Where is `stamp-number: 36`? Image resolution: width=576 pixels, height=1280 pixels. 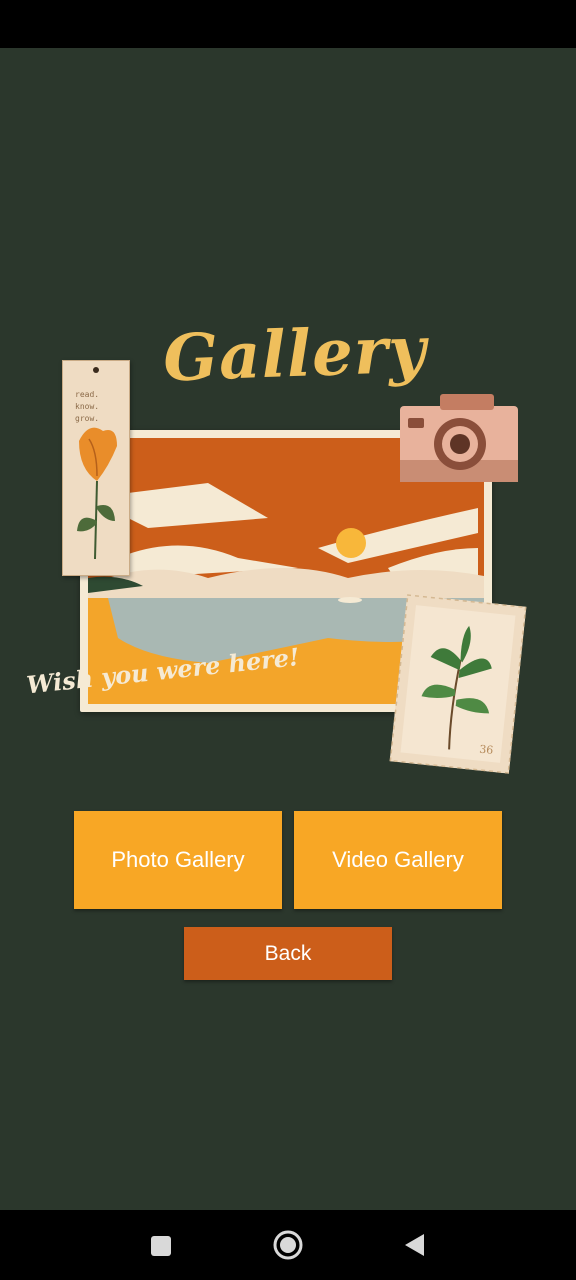 stamp-number: 36 is located at coordinates (486, 750).